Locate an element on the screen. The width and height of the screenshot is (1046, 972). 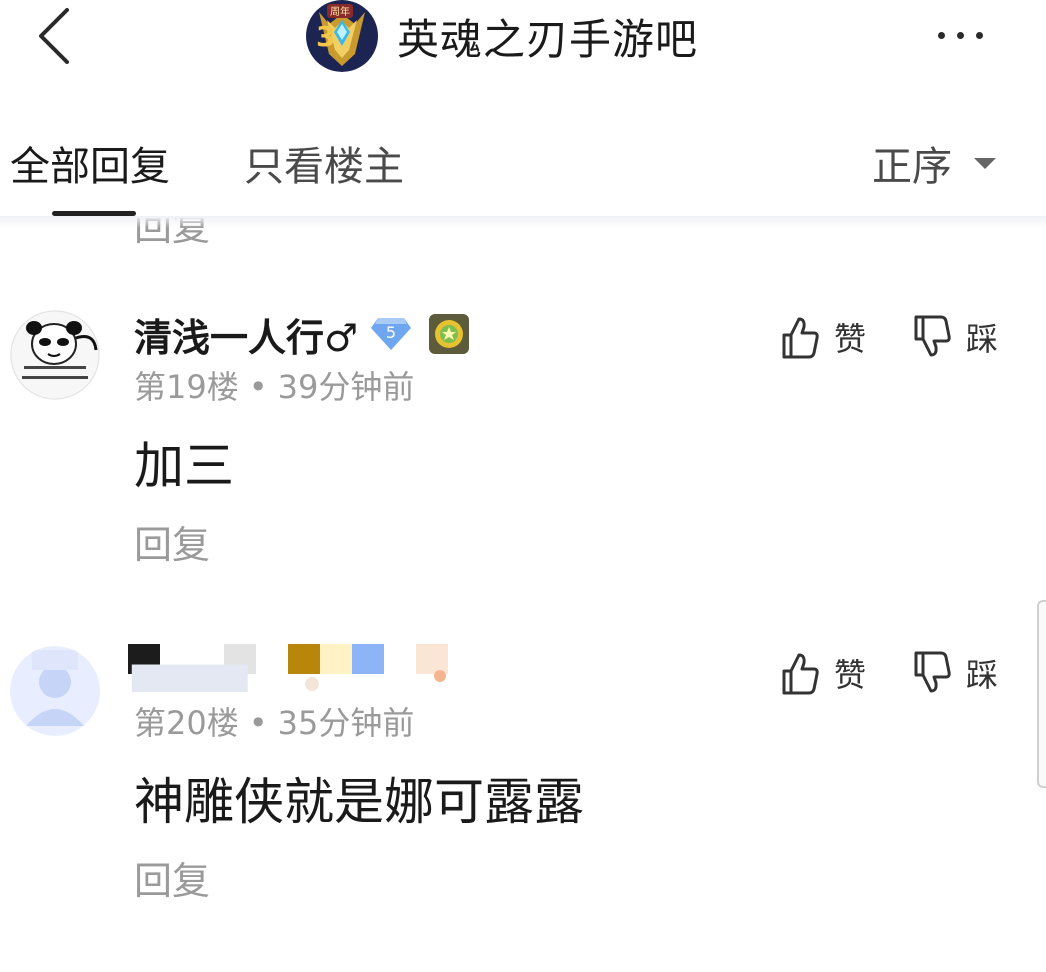
user-line: 清浅一人行♂ 5 is located at coordinates (302, 334).